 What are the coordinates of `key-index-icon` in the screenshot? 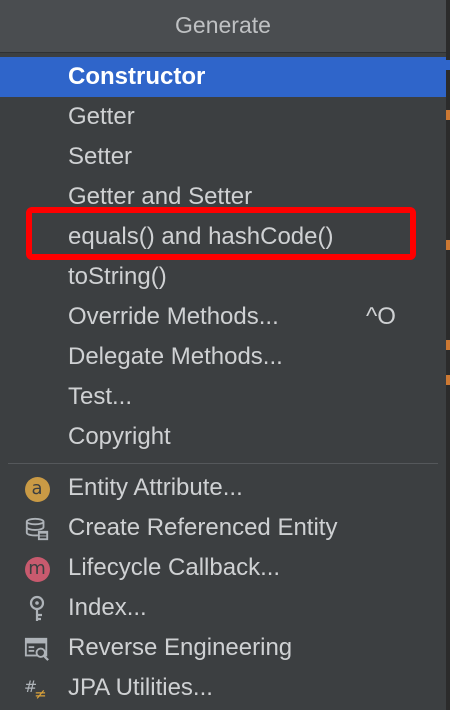 It's located at (37, 608).